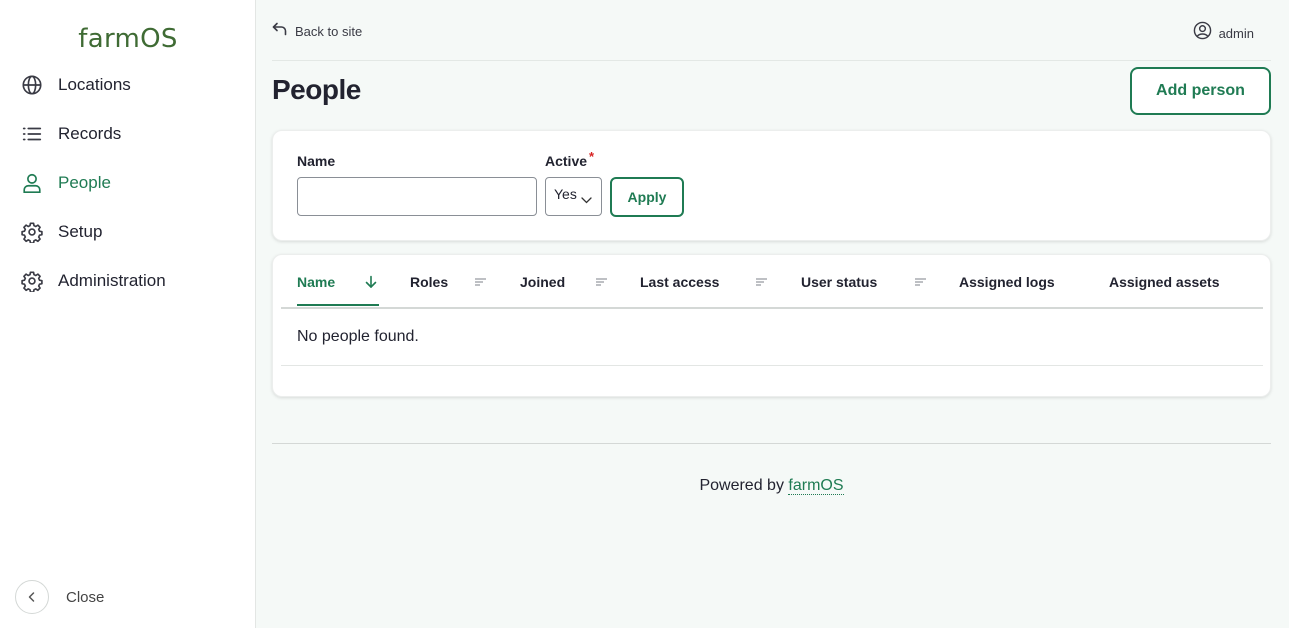 The height and width of the screenshot is (628, 1289). Describe the element at coordinates (565, 194) in the screenshot. I see `active-select-value: Yes` at that location.